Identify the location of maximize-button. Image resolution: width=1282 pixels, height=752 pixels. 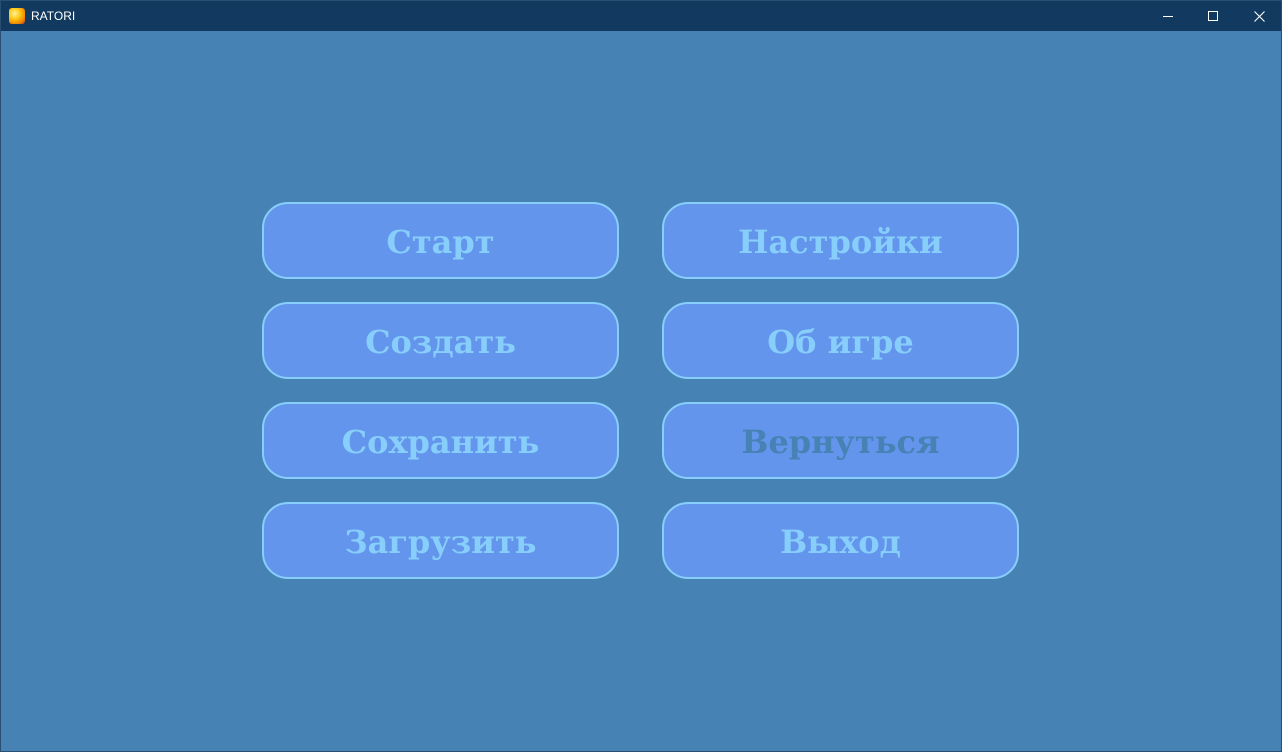
(1213, 16).